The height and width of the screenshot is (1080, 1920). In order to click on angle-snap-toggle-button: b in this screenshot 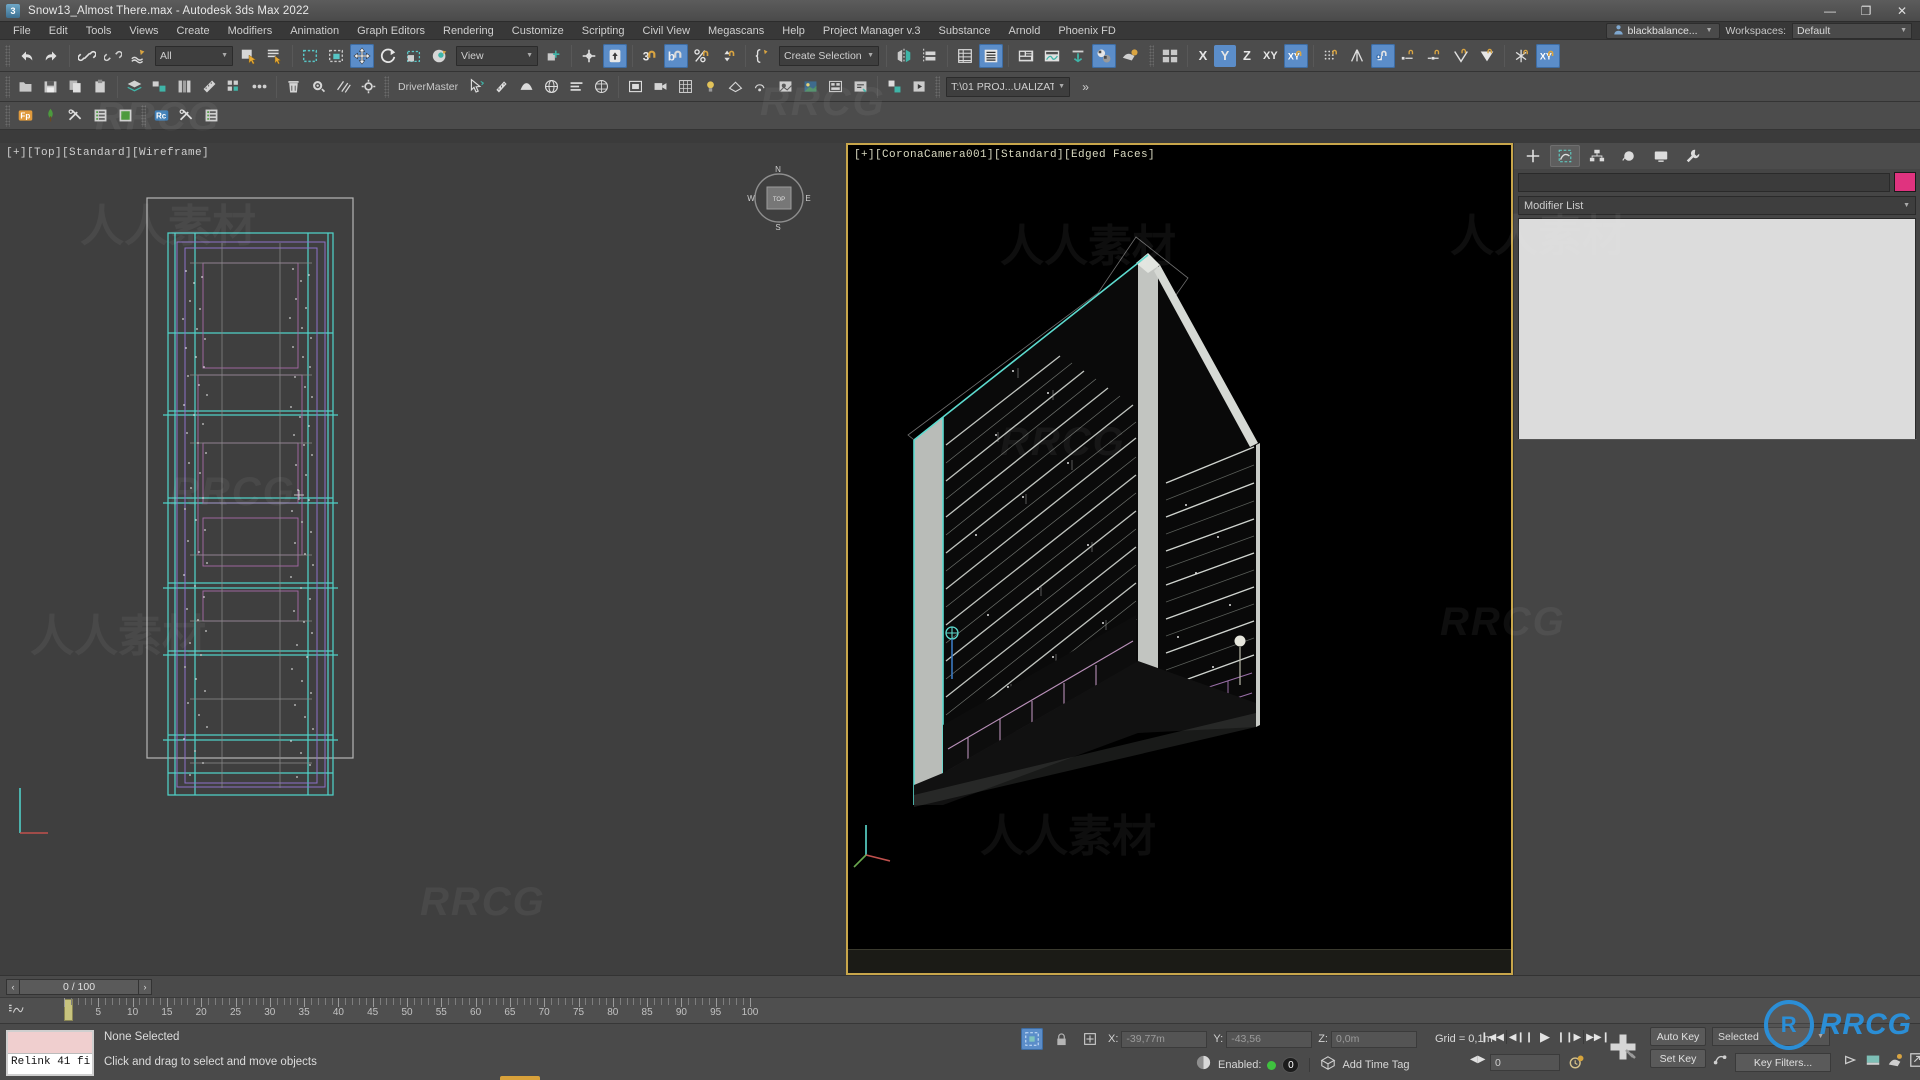, I will do `click(676, 55)`.